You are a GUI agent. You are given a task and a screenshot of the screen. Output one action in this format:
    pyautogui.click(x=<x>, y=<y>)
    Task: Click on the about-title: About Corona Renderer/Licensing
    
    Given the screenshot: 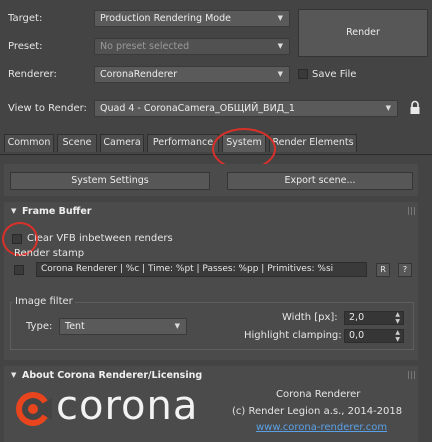 What is the action you would take?
    pyautogui.click(x=112, y=375)
    